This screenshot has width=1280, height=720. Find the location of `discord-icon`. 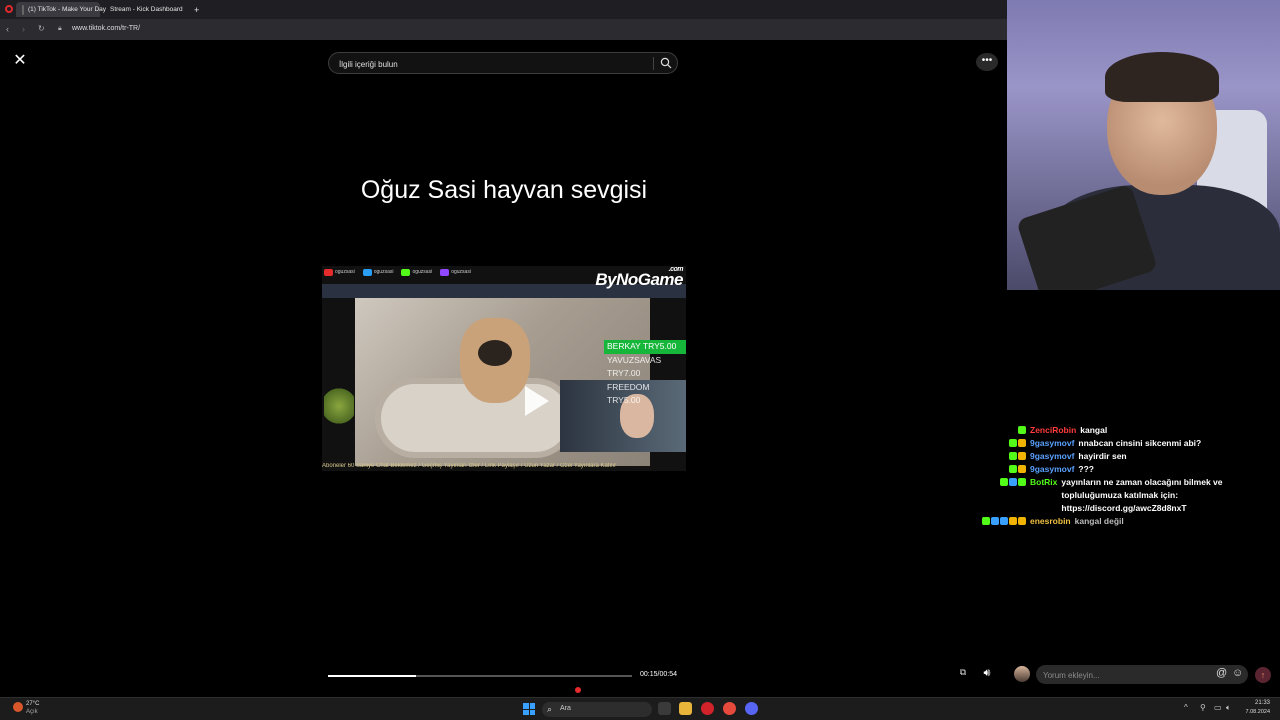

discord-icon is located at coordinates (751, 708).